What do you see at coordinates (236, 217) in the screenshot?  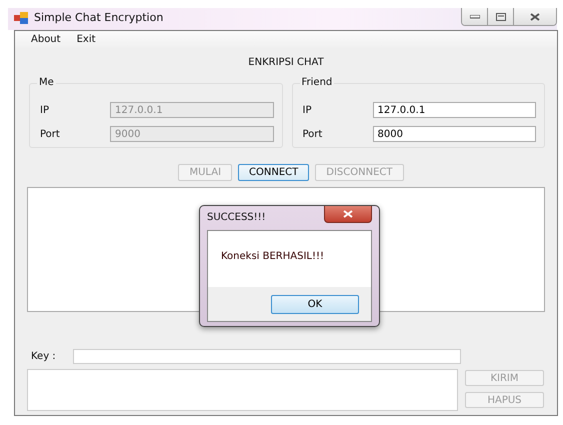 I see `dialog-title: SUCCESS!!!` at bounding box center [236, 217].